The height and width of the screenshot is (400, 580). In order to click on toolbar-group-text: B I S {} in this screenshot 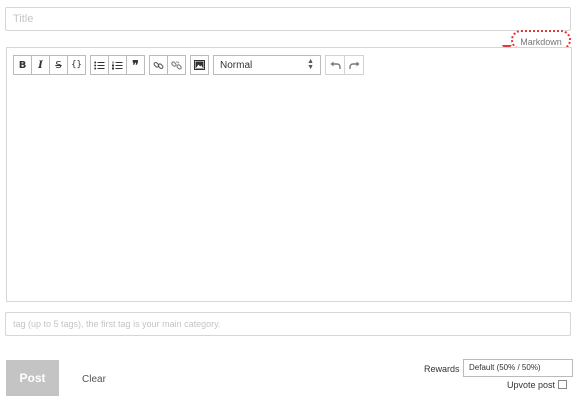, I will do `click(49, 65)`.